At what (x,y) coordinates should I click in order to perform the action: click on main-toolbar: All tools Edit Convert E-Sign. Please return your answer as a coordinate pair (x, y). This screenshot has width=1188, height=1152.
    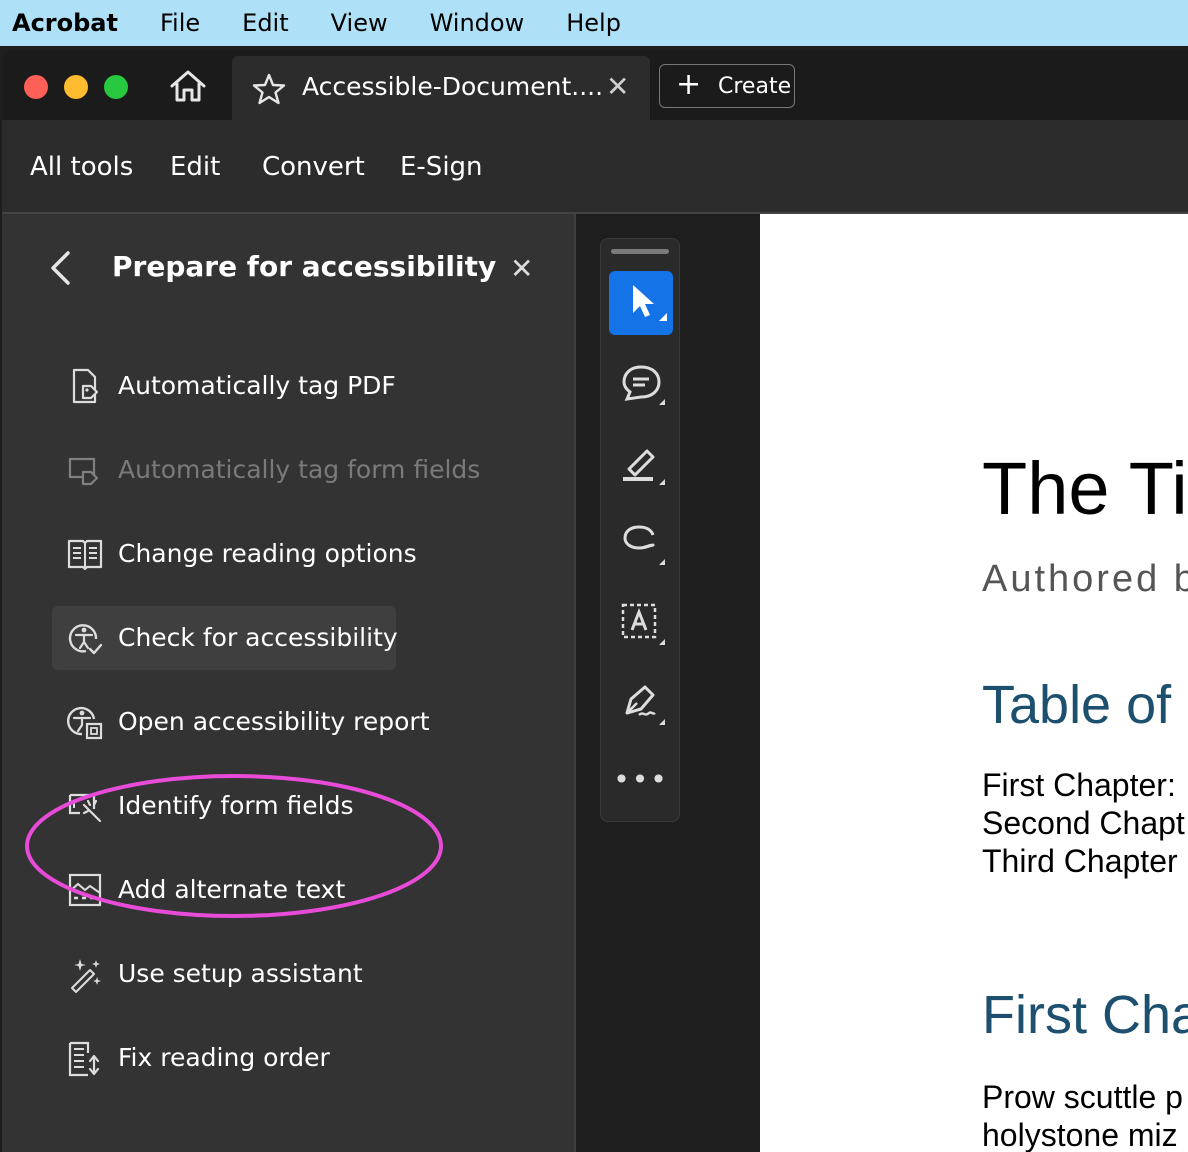
    Looking at the image, I should click on (595, 167).